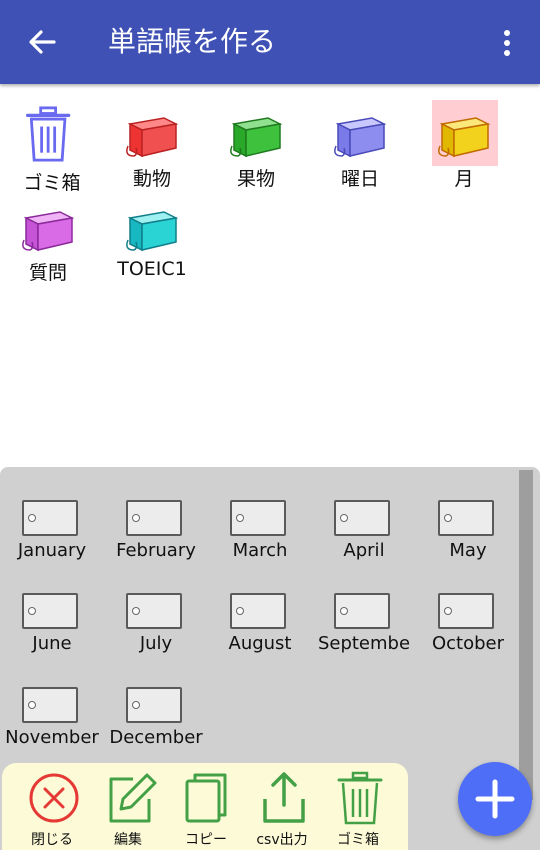 The image size is (540, 850). Describe the element at coordinates (260, 643) in the screenshot. I see `wordbook-label: August` at that location.